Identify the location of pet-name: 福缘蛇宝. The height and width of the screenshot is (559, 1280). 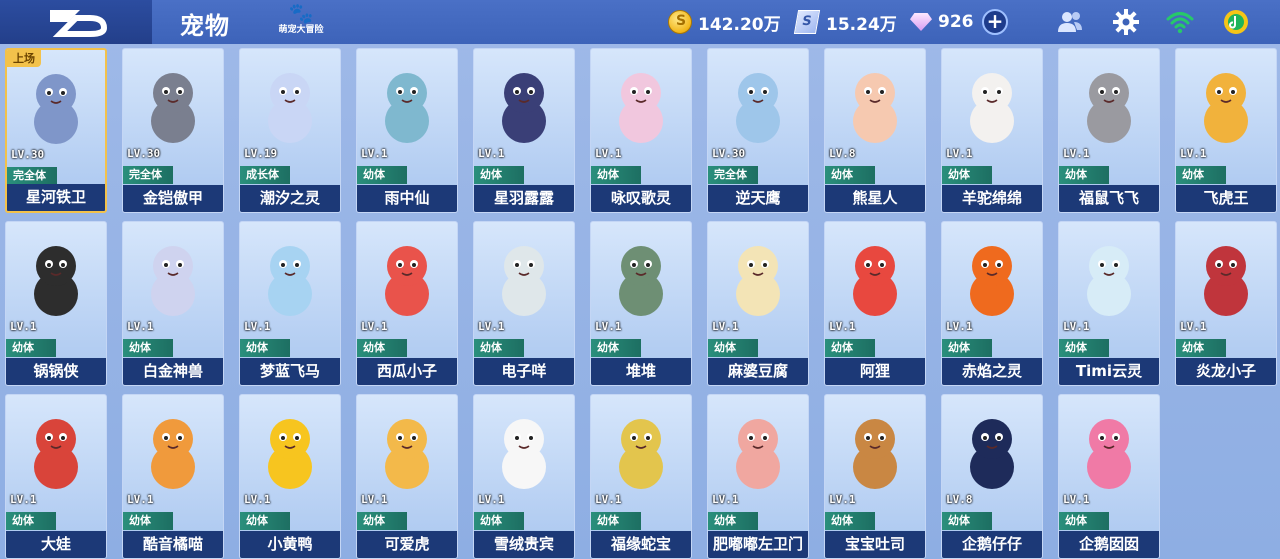
(641, 544).